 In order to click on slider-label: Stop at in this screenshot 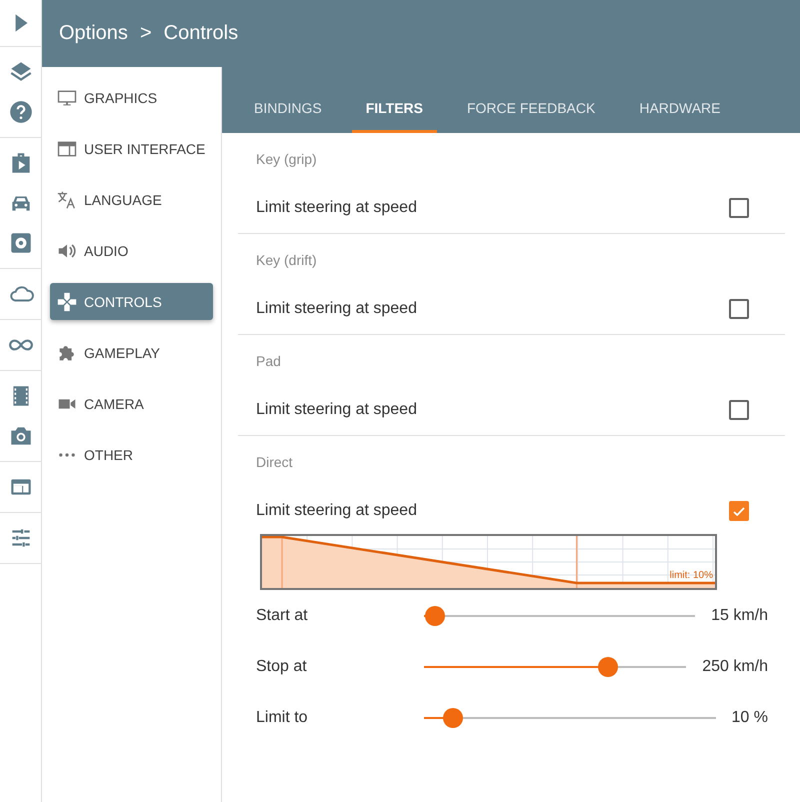, I will do `click(282, 667)`.